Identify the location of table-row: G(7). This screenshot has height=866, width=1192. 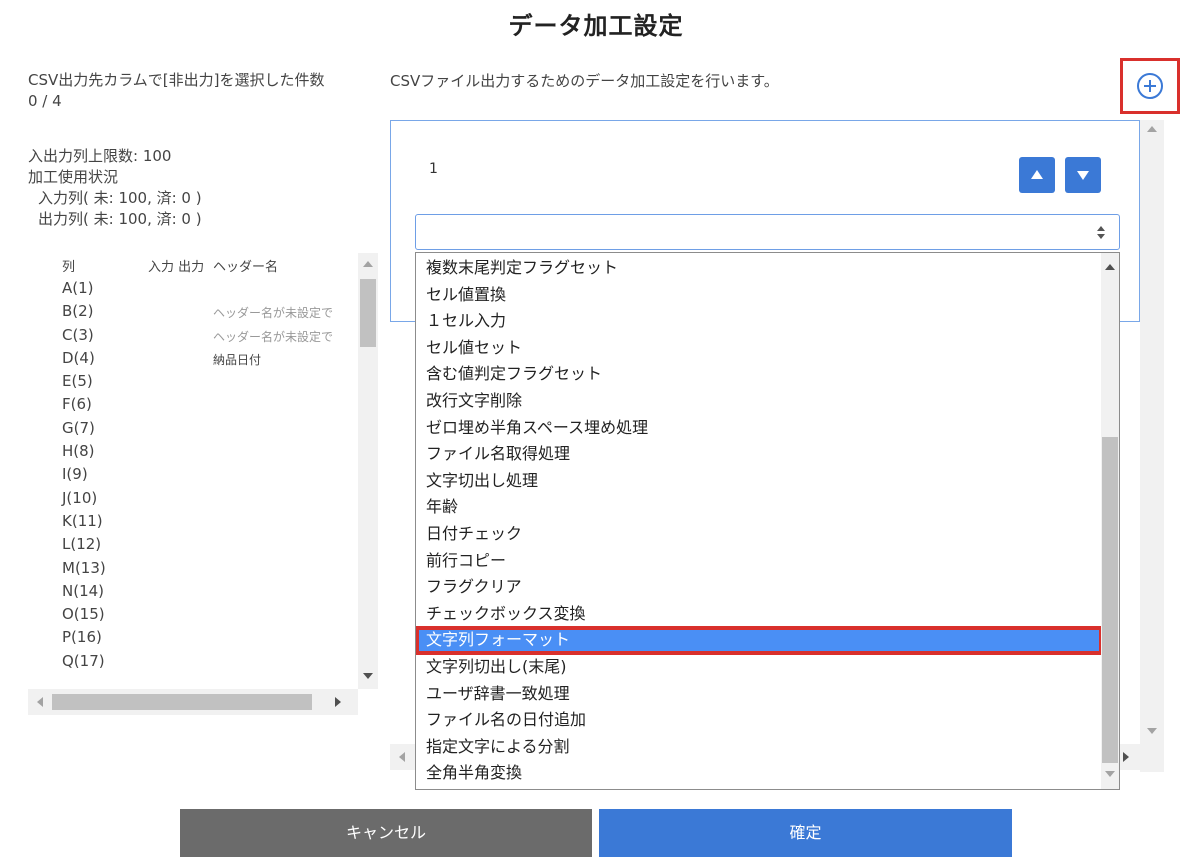
(193, 429).